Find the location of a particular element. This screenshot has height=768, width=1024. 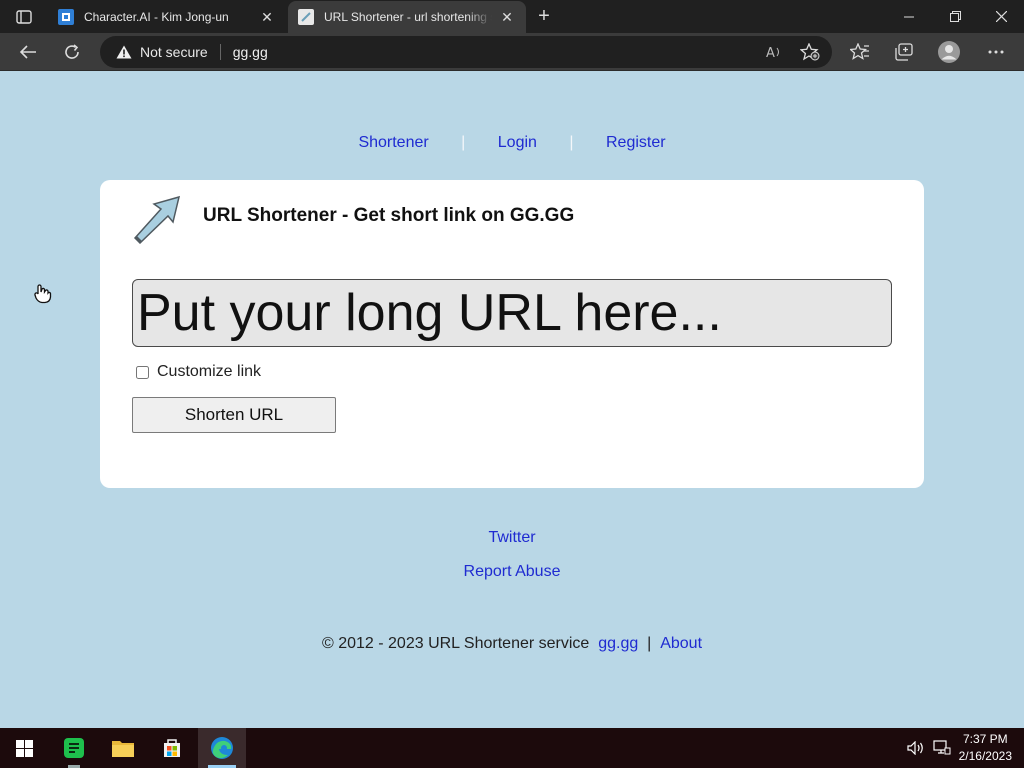

twitter-link: Twitter is located at coordinates (511, 537).